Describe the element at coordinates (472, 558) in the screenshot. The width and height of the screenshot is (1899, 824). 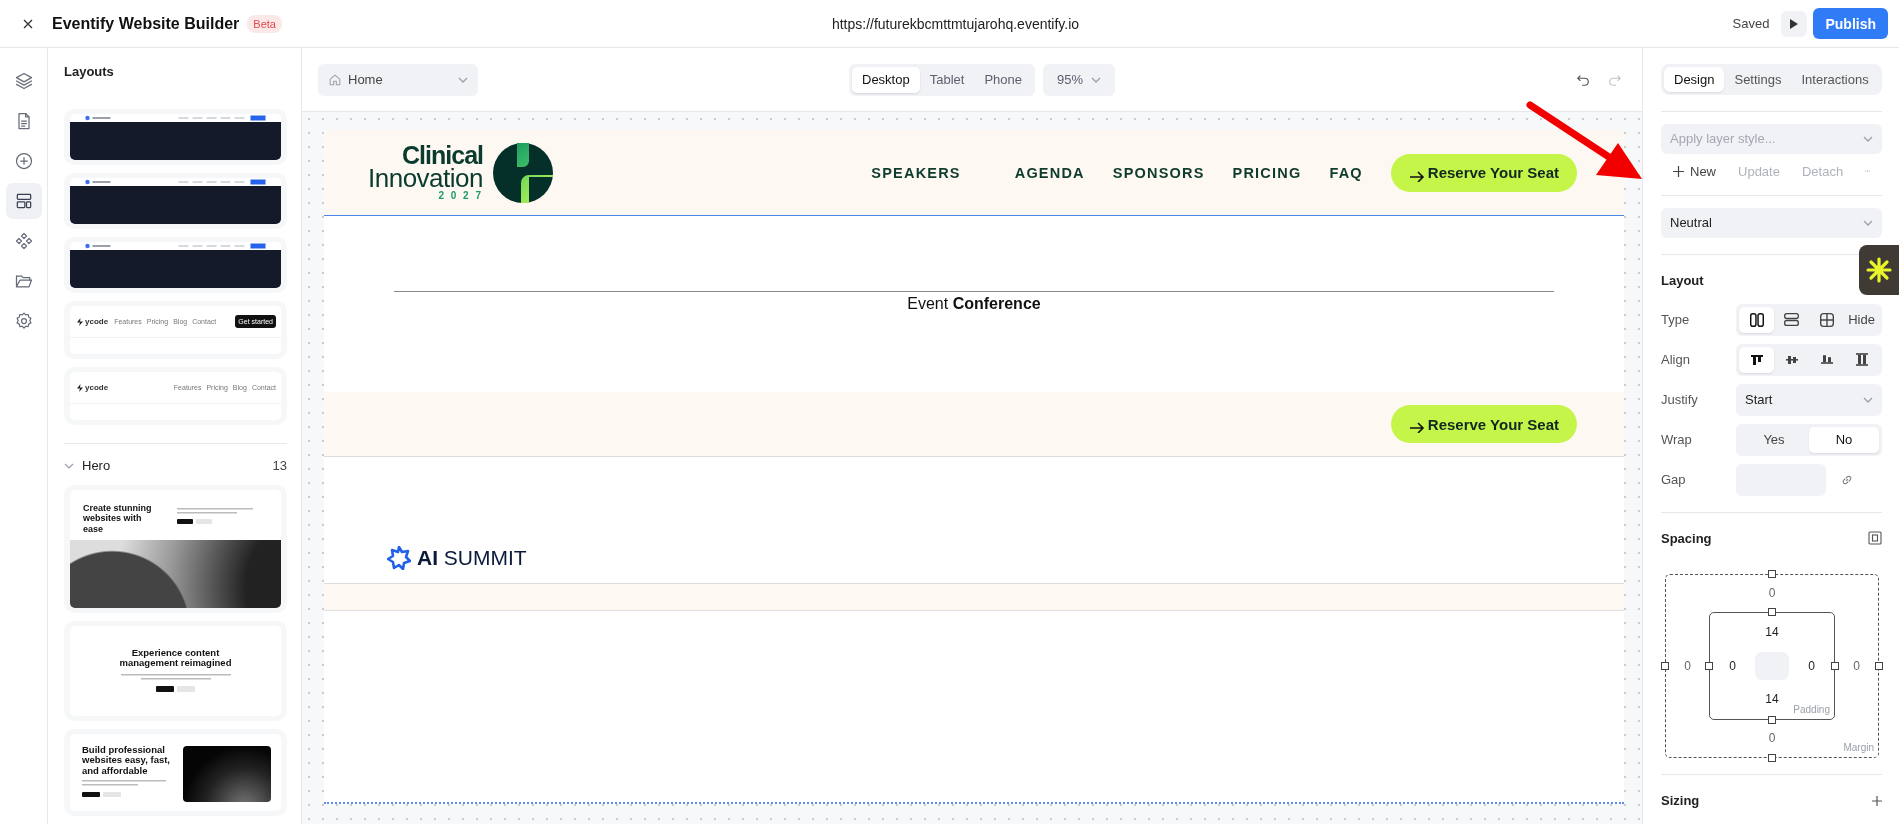
I see `brand-name: AI SUMMIT` at that location.